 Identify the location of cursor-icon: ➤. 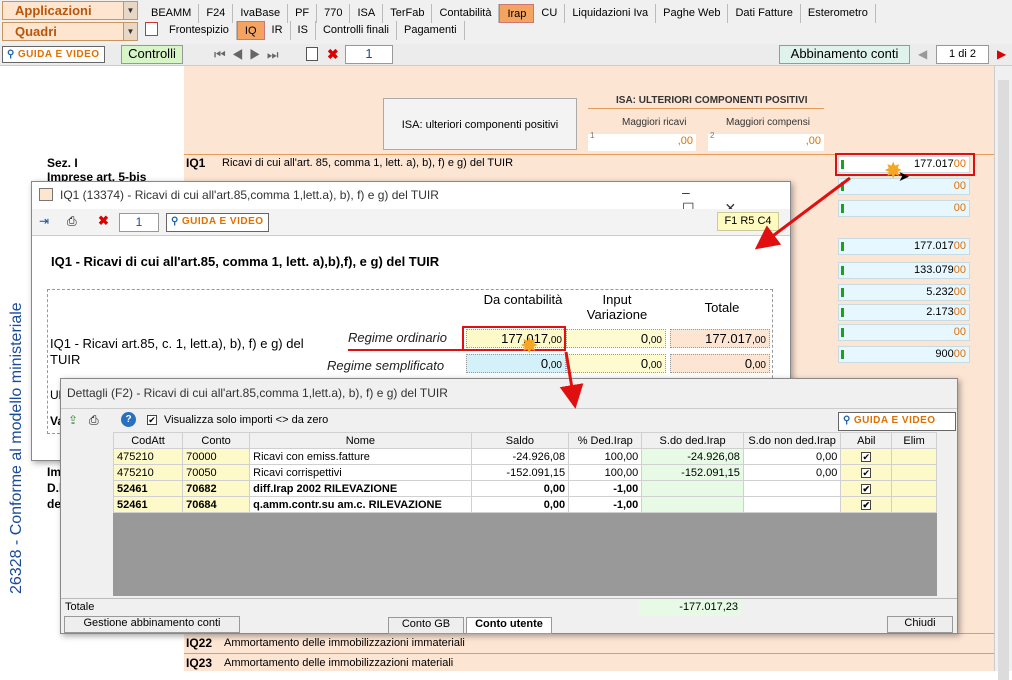
(904, 176).